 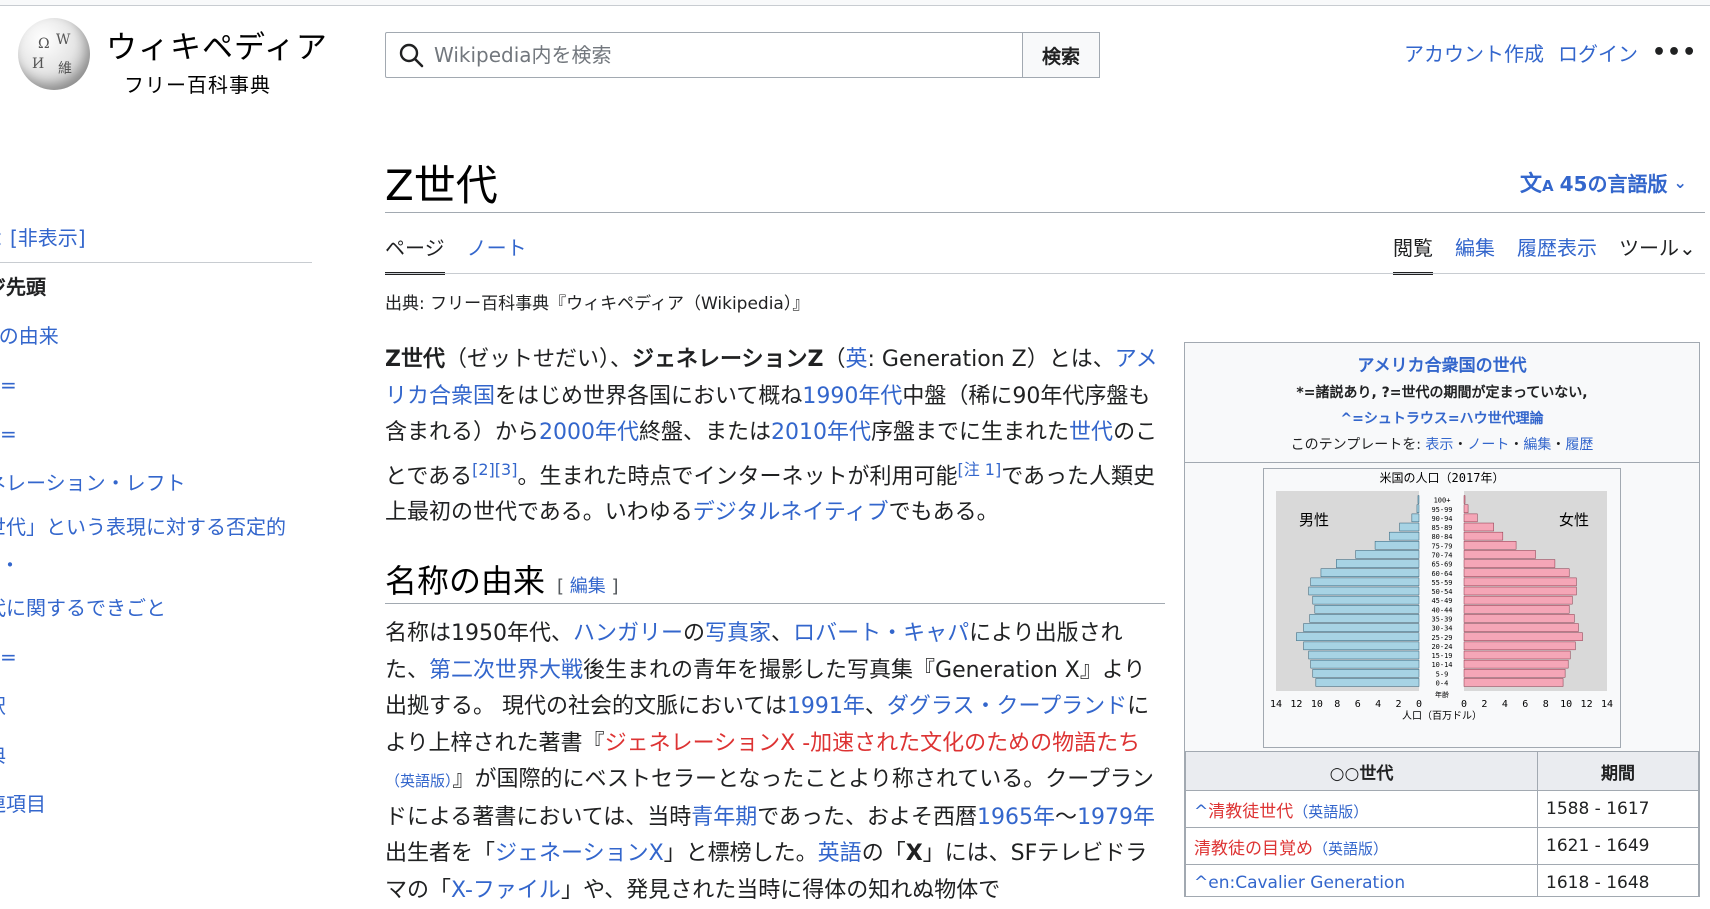 What do you see at coordinates (979, 469) in the screenshot?
I see `note-1: [注 1]` at bounding box center [979, 469].